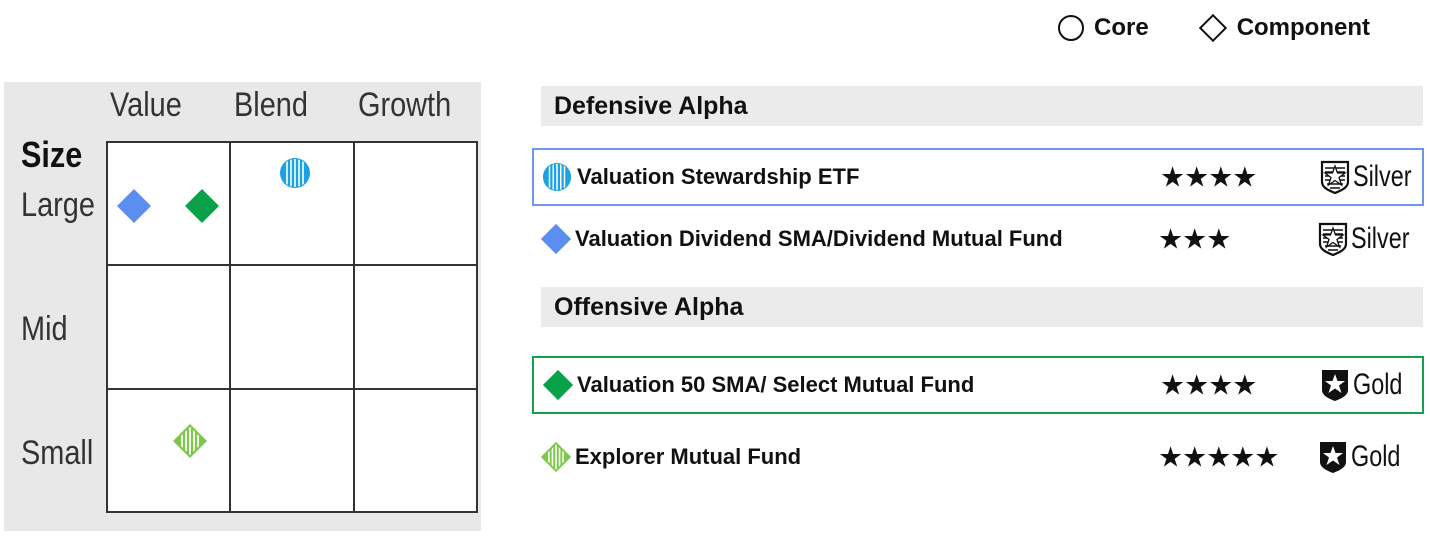 Image resolution: width=1430 pixels, height=537 pixels. Describe the element at coordinates (1219, 457) in the screenshot. I see `star-rating: ★★★★★` at that location.